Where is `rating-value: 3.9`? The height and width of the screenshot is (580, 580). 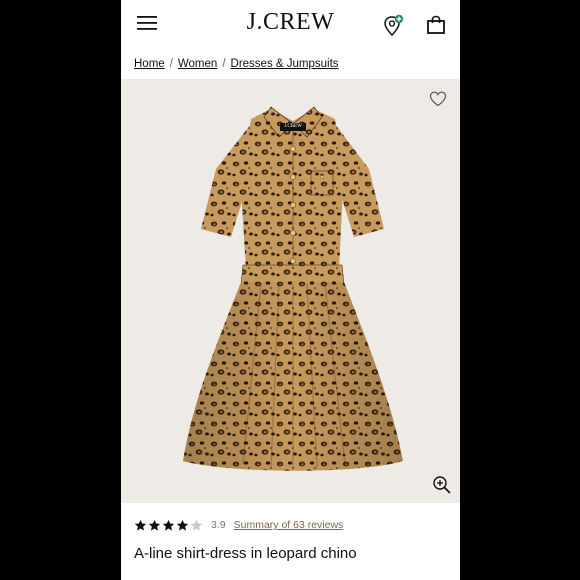
rating-value: 3.9 is located at coordinates (218, 525).